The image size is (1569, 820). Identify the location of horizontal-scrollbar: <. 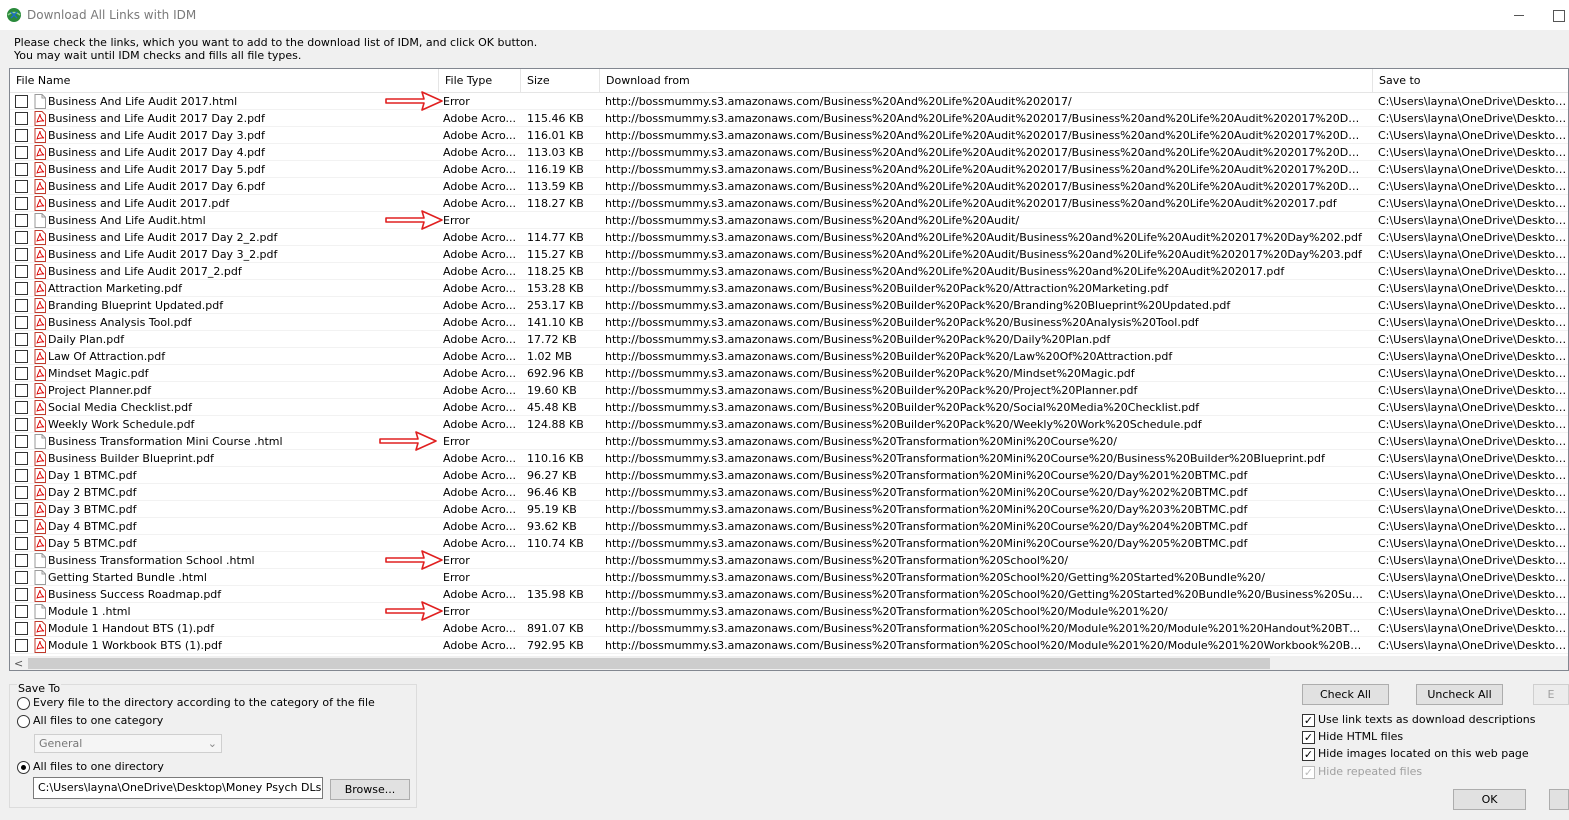
(789, 663).